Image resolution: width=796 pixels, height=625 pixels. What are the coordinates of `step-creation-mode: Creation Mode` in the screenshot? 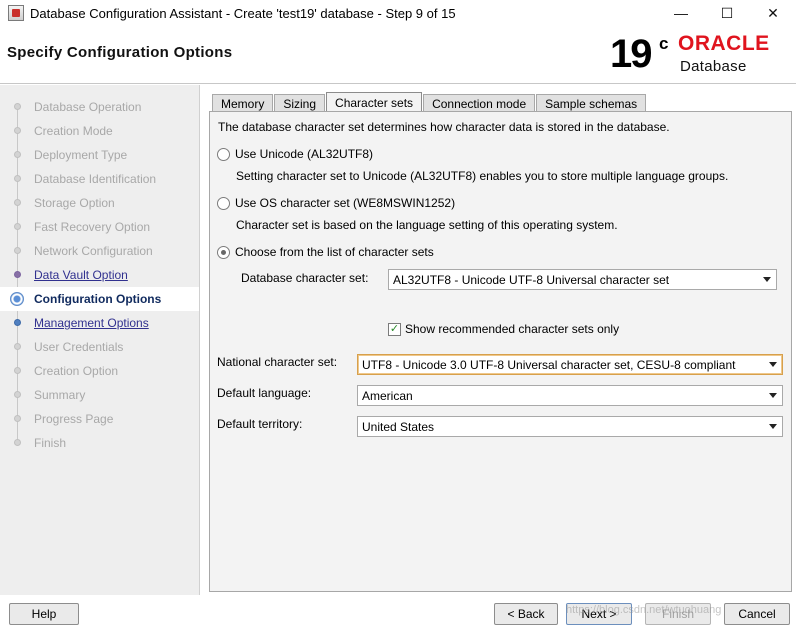 It's located at (99, 131).